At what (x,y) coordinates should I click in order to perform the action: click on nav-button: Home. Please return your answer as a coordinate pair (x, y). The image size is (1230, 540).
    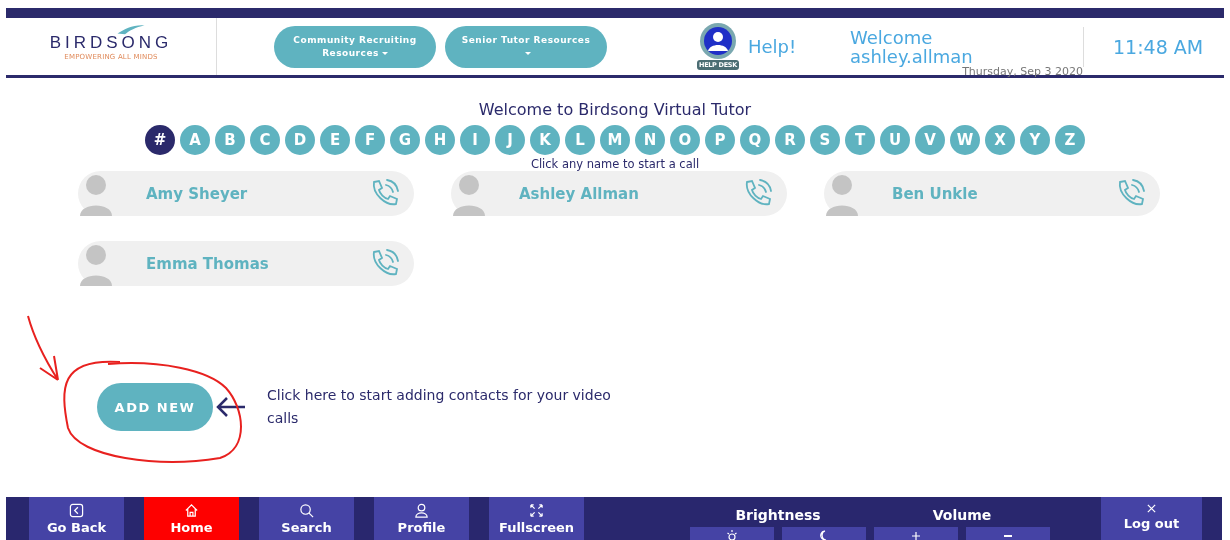
    Looking at the image, I should click on (191, 518).